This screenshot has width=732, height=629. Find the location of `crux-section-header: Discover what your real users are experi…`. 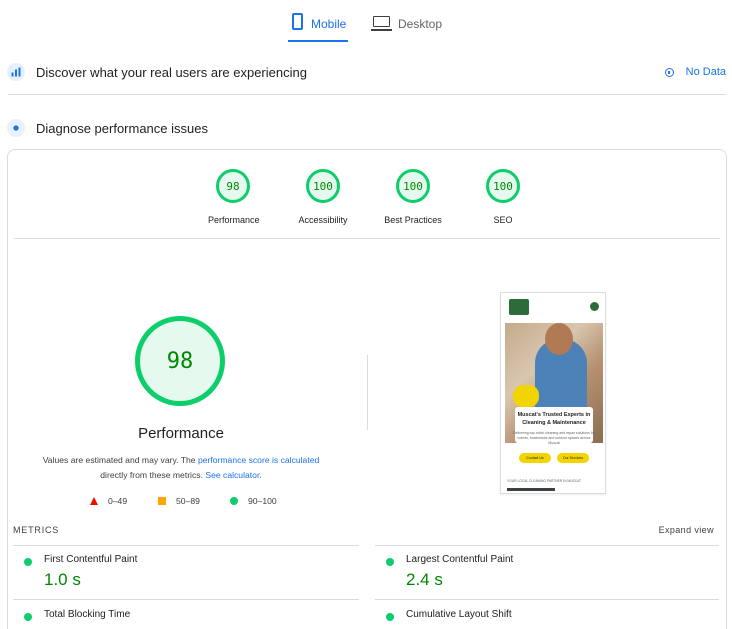

crux-section-header: Discover what your real users are experi… is located at coordinates (366, 72).